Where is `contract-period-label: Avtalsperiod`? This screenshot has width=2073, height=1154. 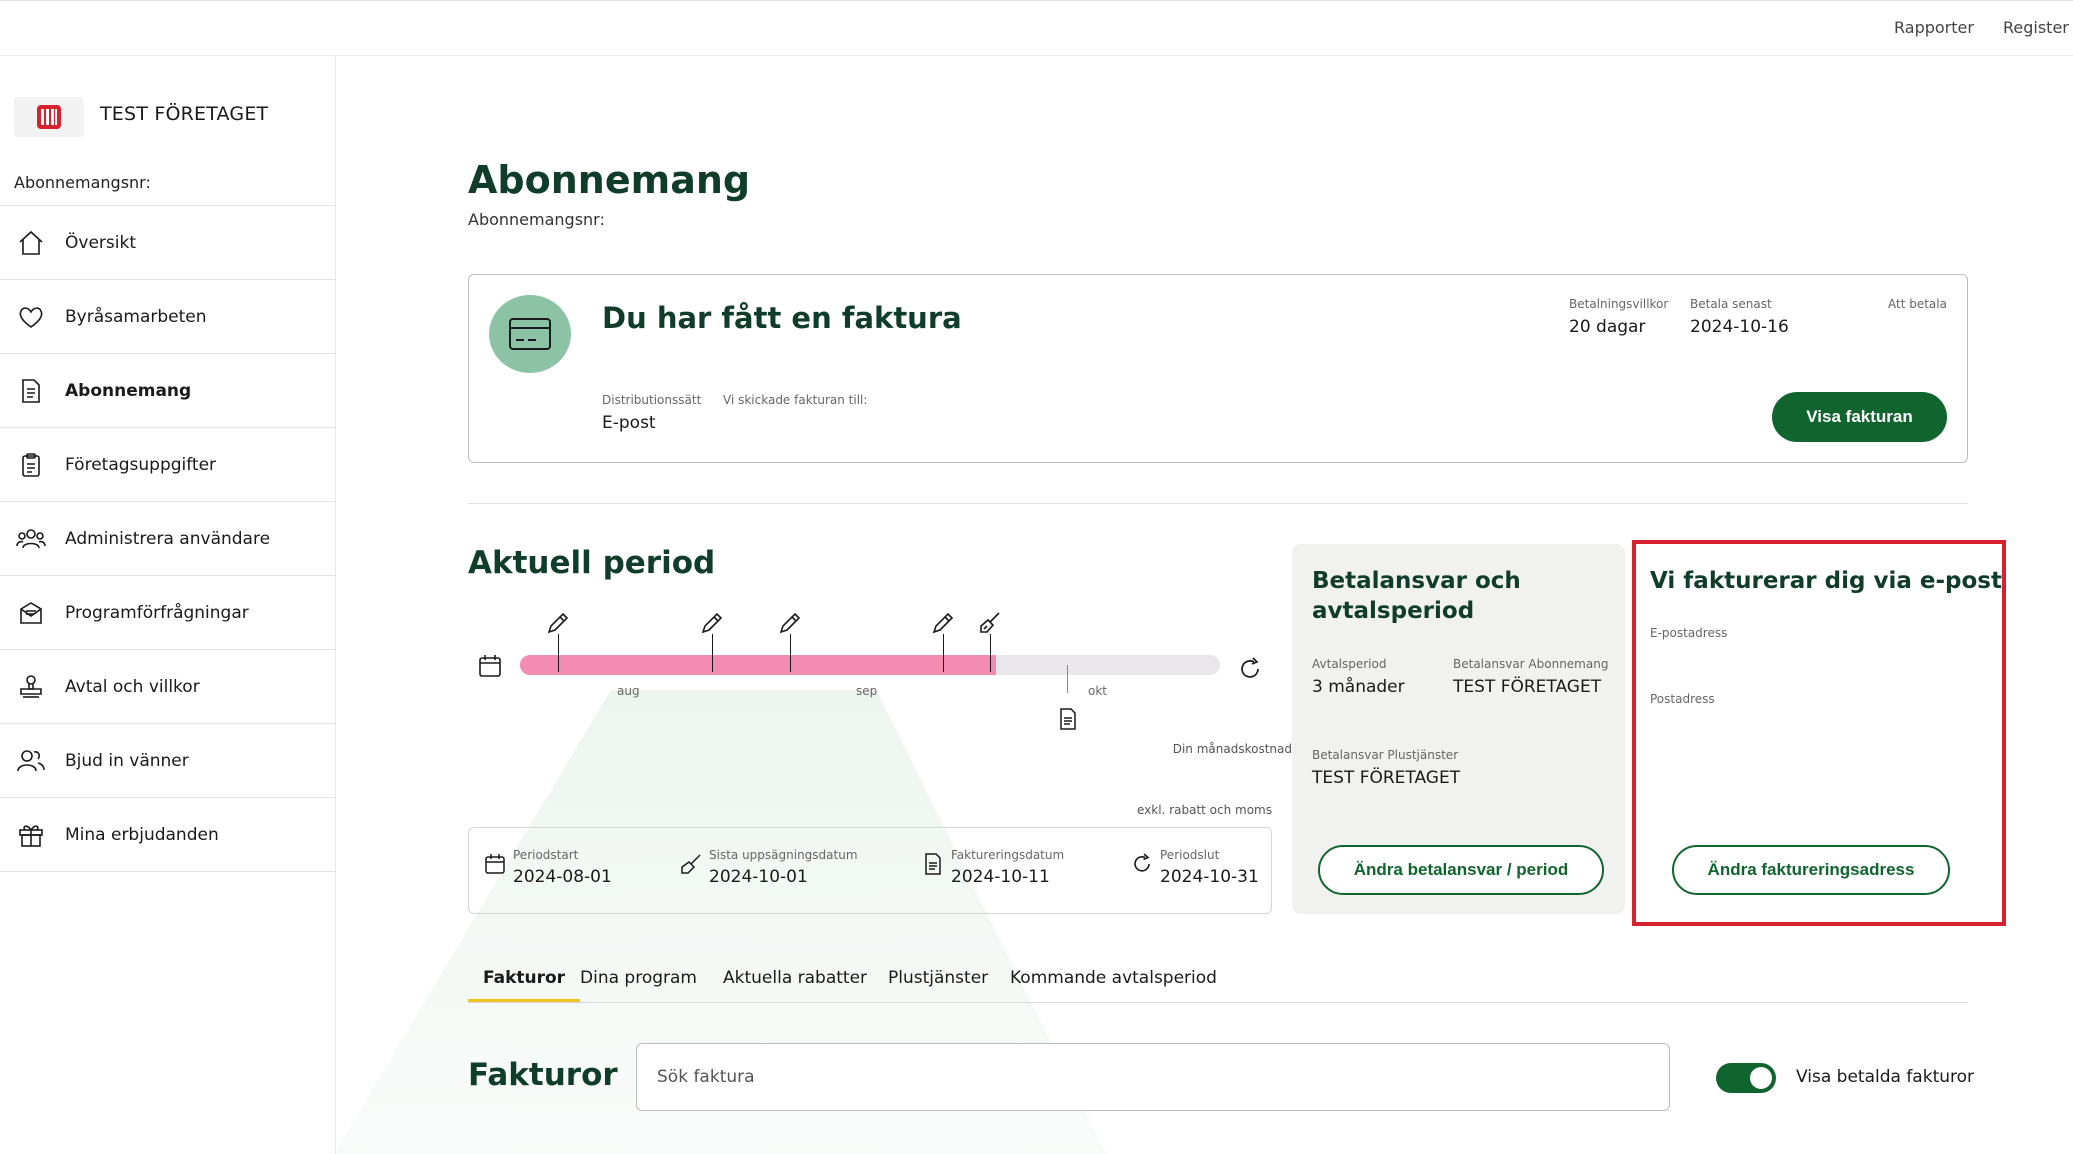
contract-period-label: Avtalsperiod is located at coordinates (1349, 664).